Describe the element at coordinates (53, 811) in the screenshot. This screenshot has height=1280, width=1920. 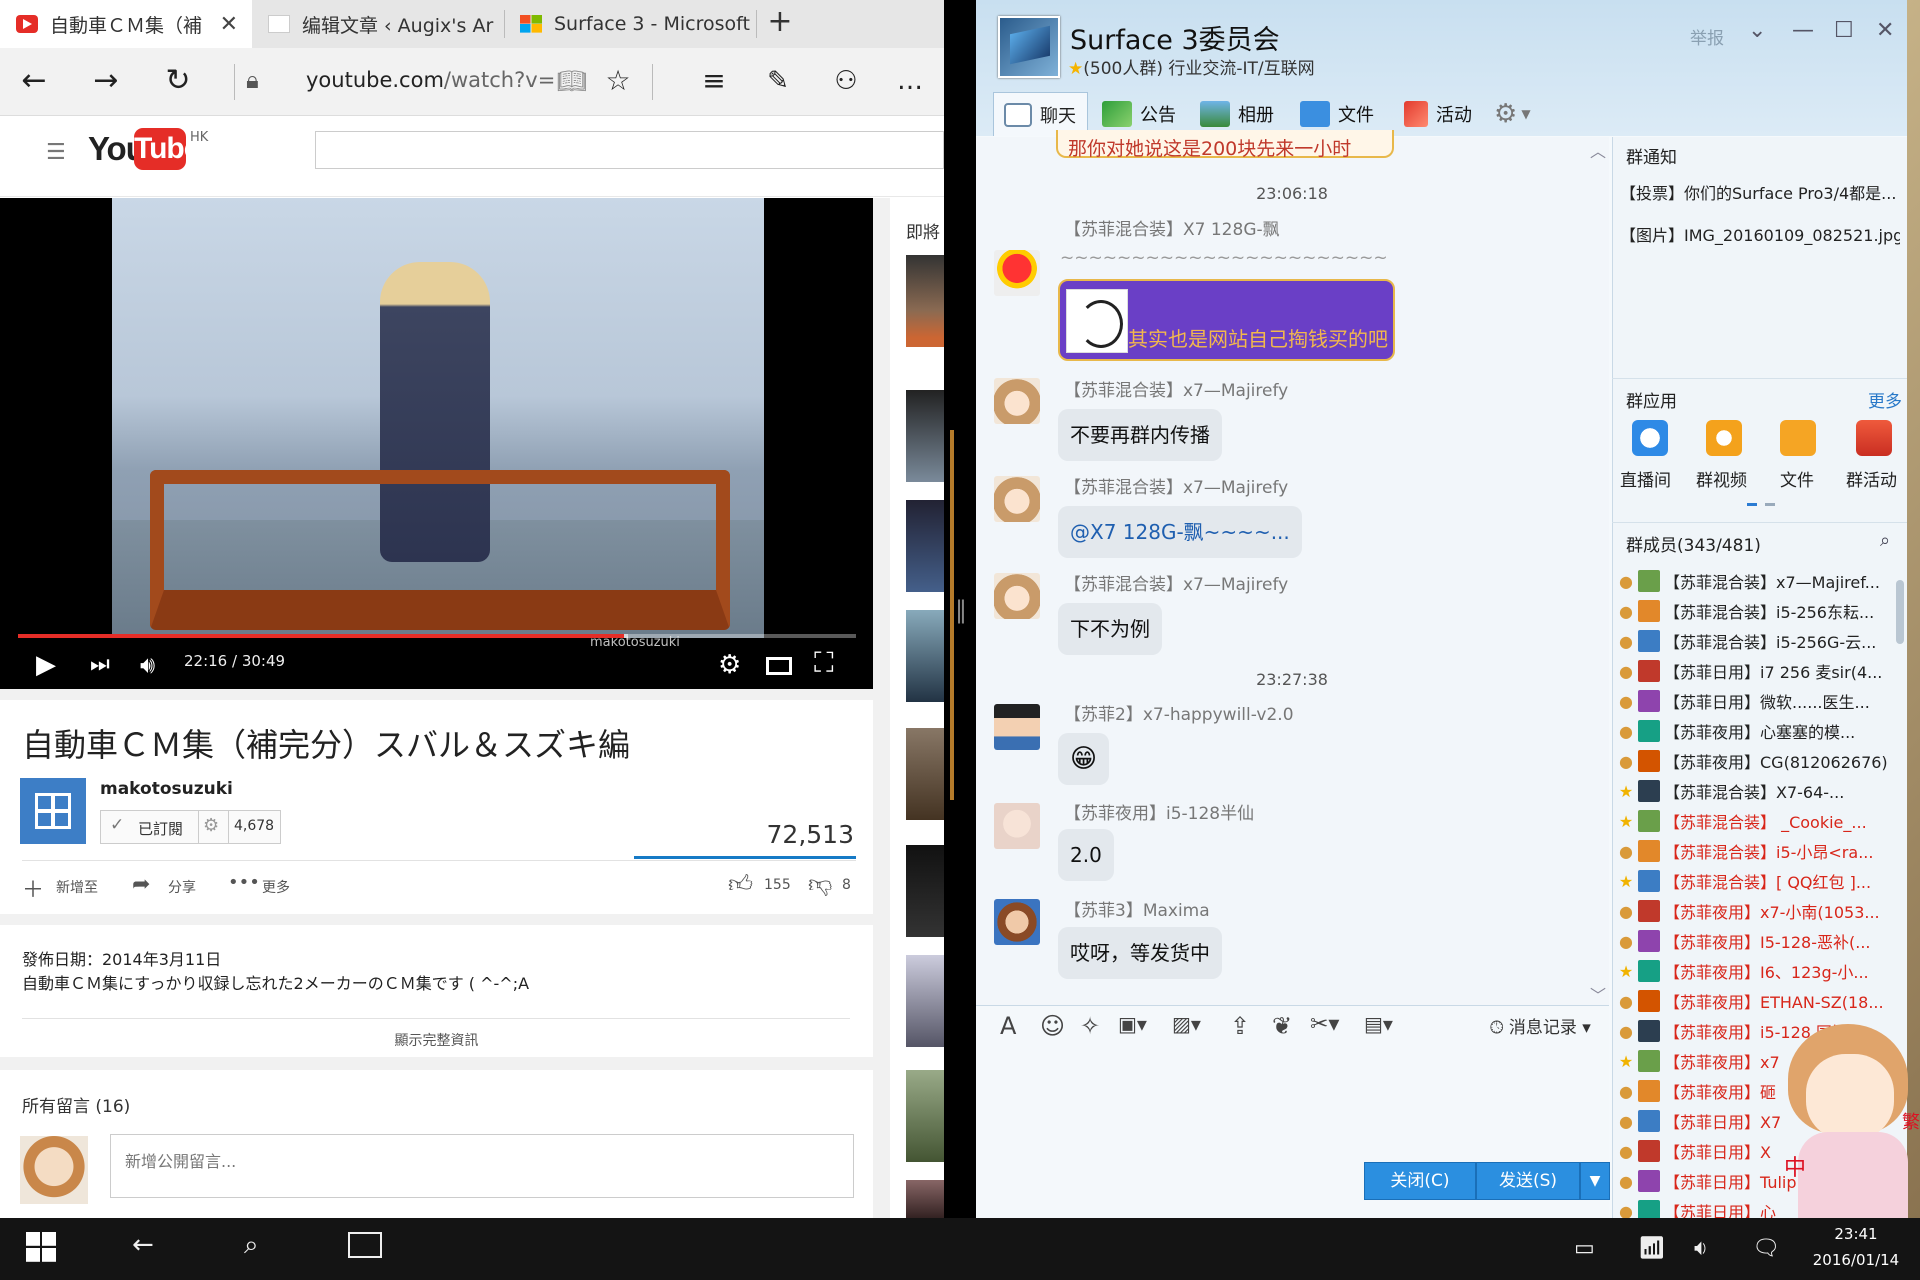
I see `channel-avatar` at that location.